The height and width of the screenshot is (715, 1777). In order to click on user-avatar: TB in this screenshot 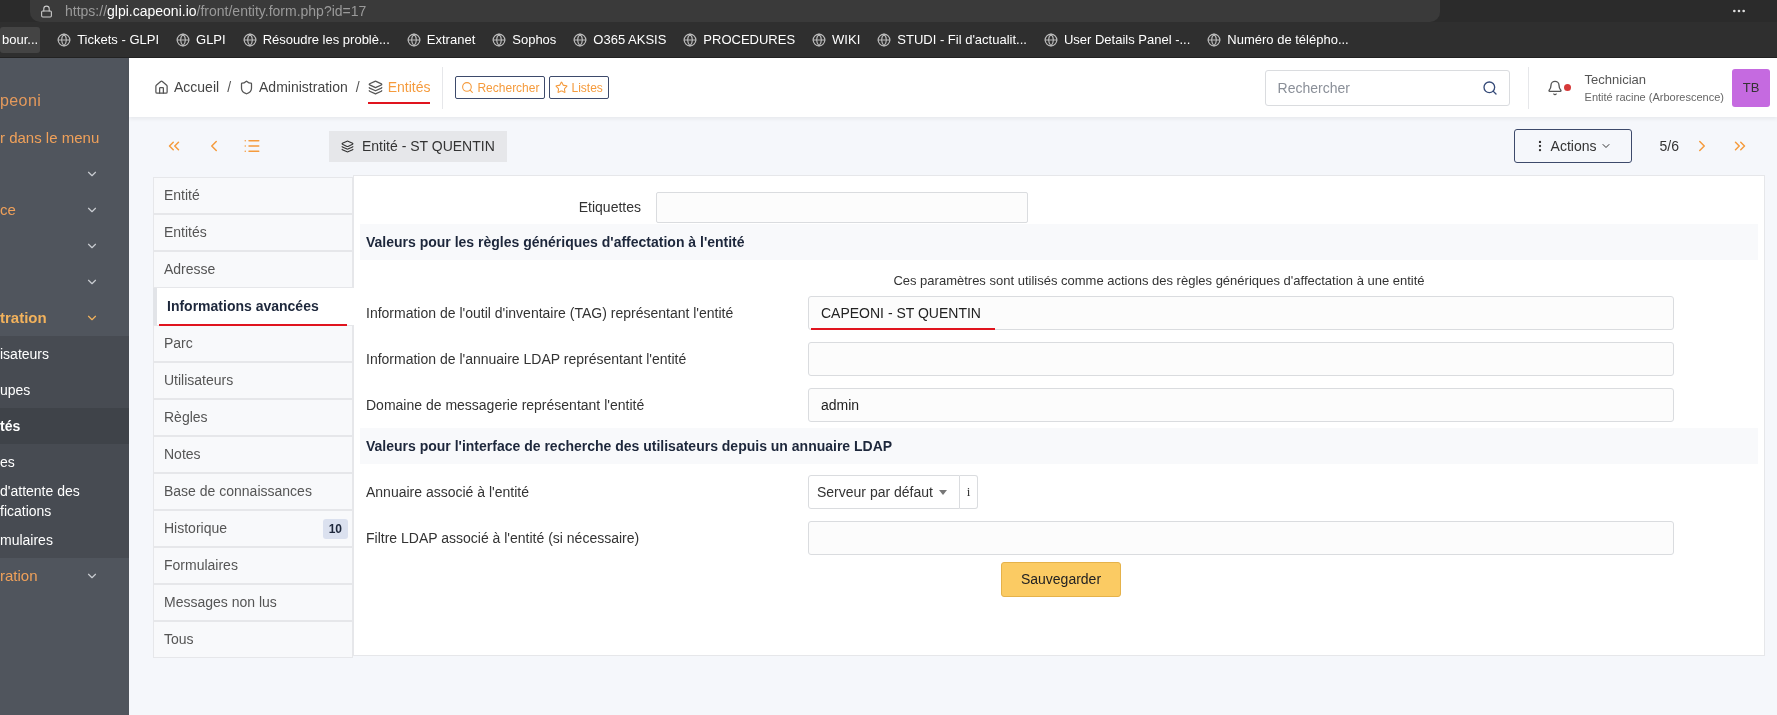, I will do `click(1751, 87)`.